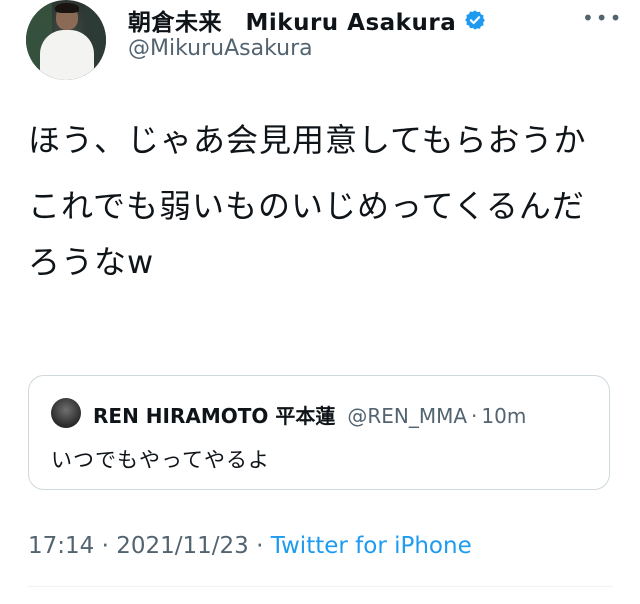 The width and height of the screenshot is (640, 604). What do you see at coordinates (475, 20) in the screenshot?
I see `verified-badge-icon` at bounding box center [475, 20].